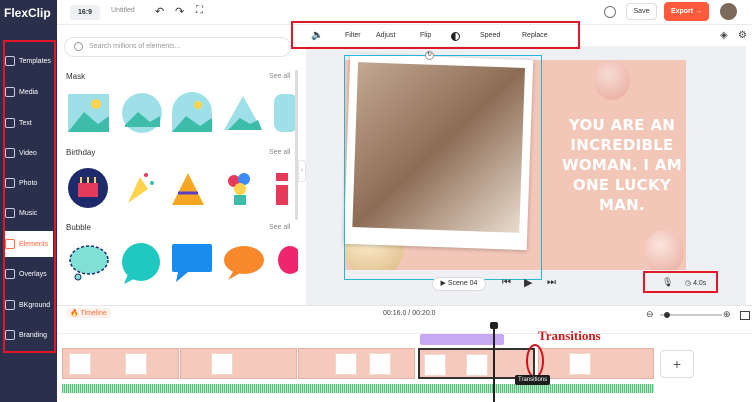  Describe the element at coordinates (296, 145) in the screenshot. I see `panel-scrollbar` at that location.